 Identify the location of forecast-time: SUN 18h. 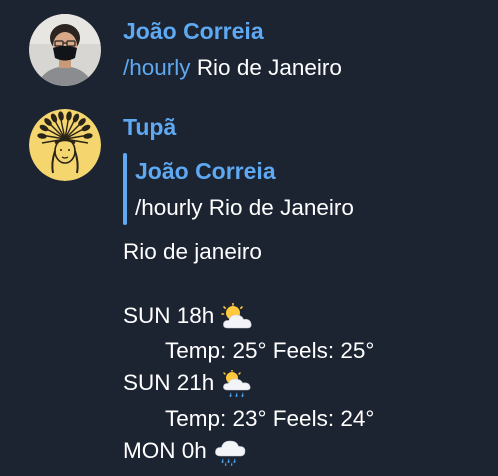
(169, 315).